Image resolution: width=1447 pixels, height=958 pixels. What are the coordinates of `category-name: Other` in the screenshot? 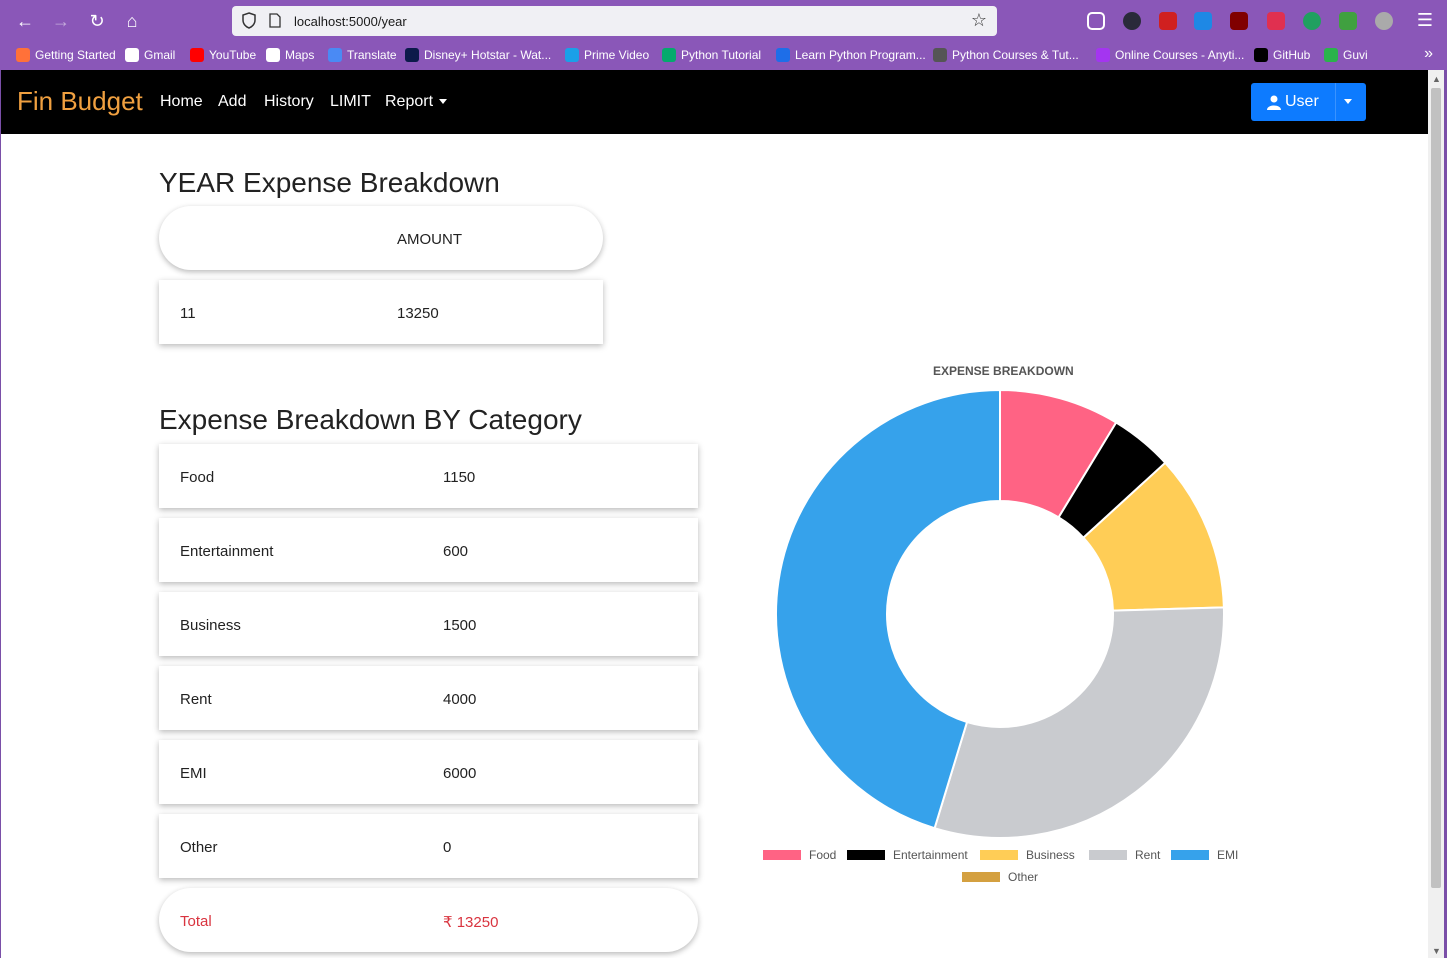 It's located at (199, 847).